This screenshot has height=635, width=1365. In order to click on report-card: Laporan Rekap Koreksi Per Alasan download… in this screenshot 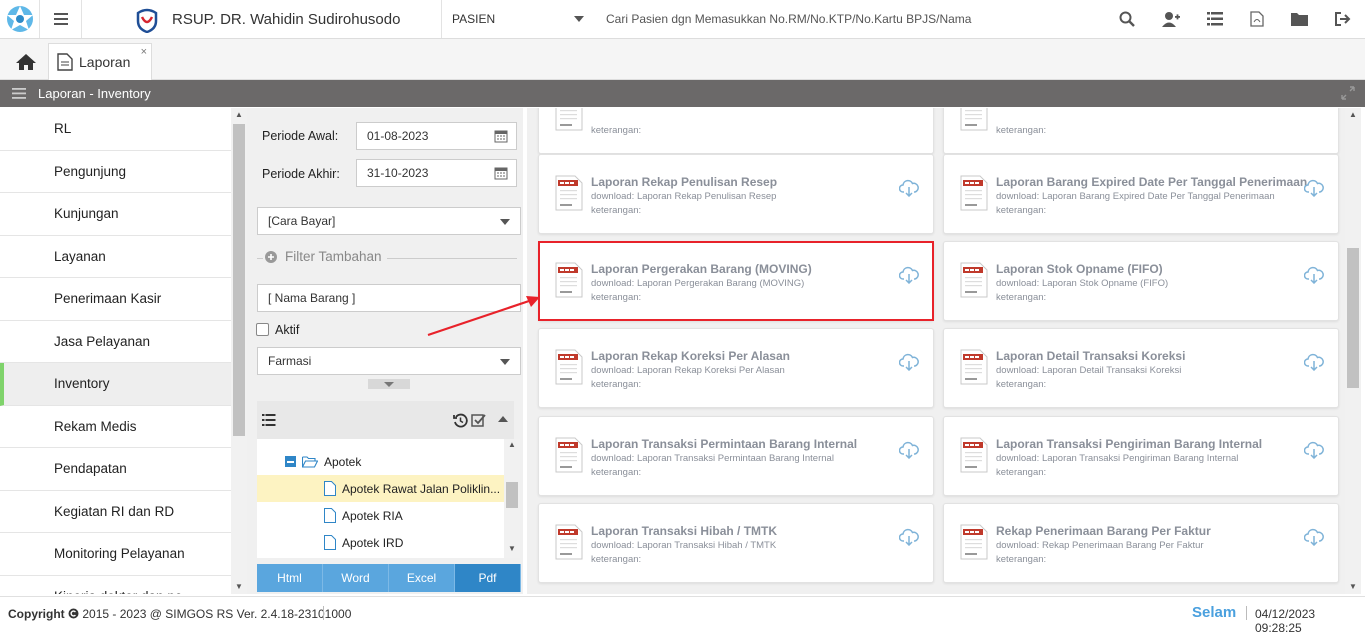, I will do `click(736, 368)`.